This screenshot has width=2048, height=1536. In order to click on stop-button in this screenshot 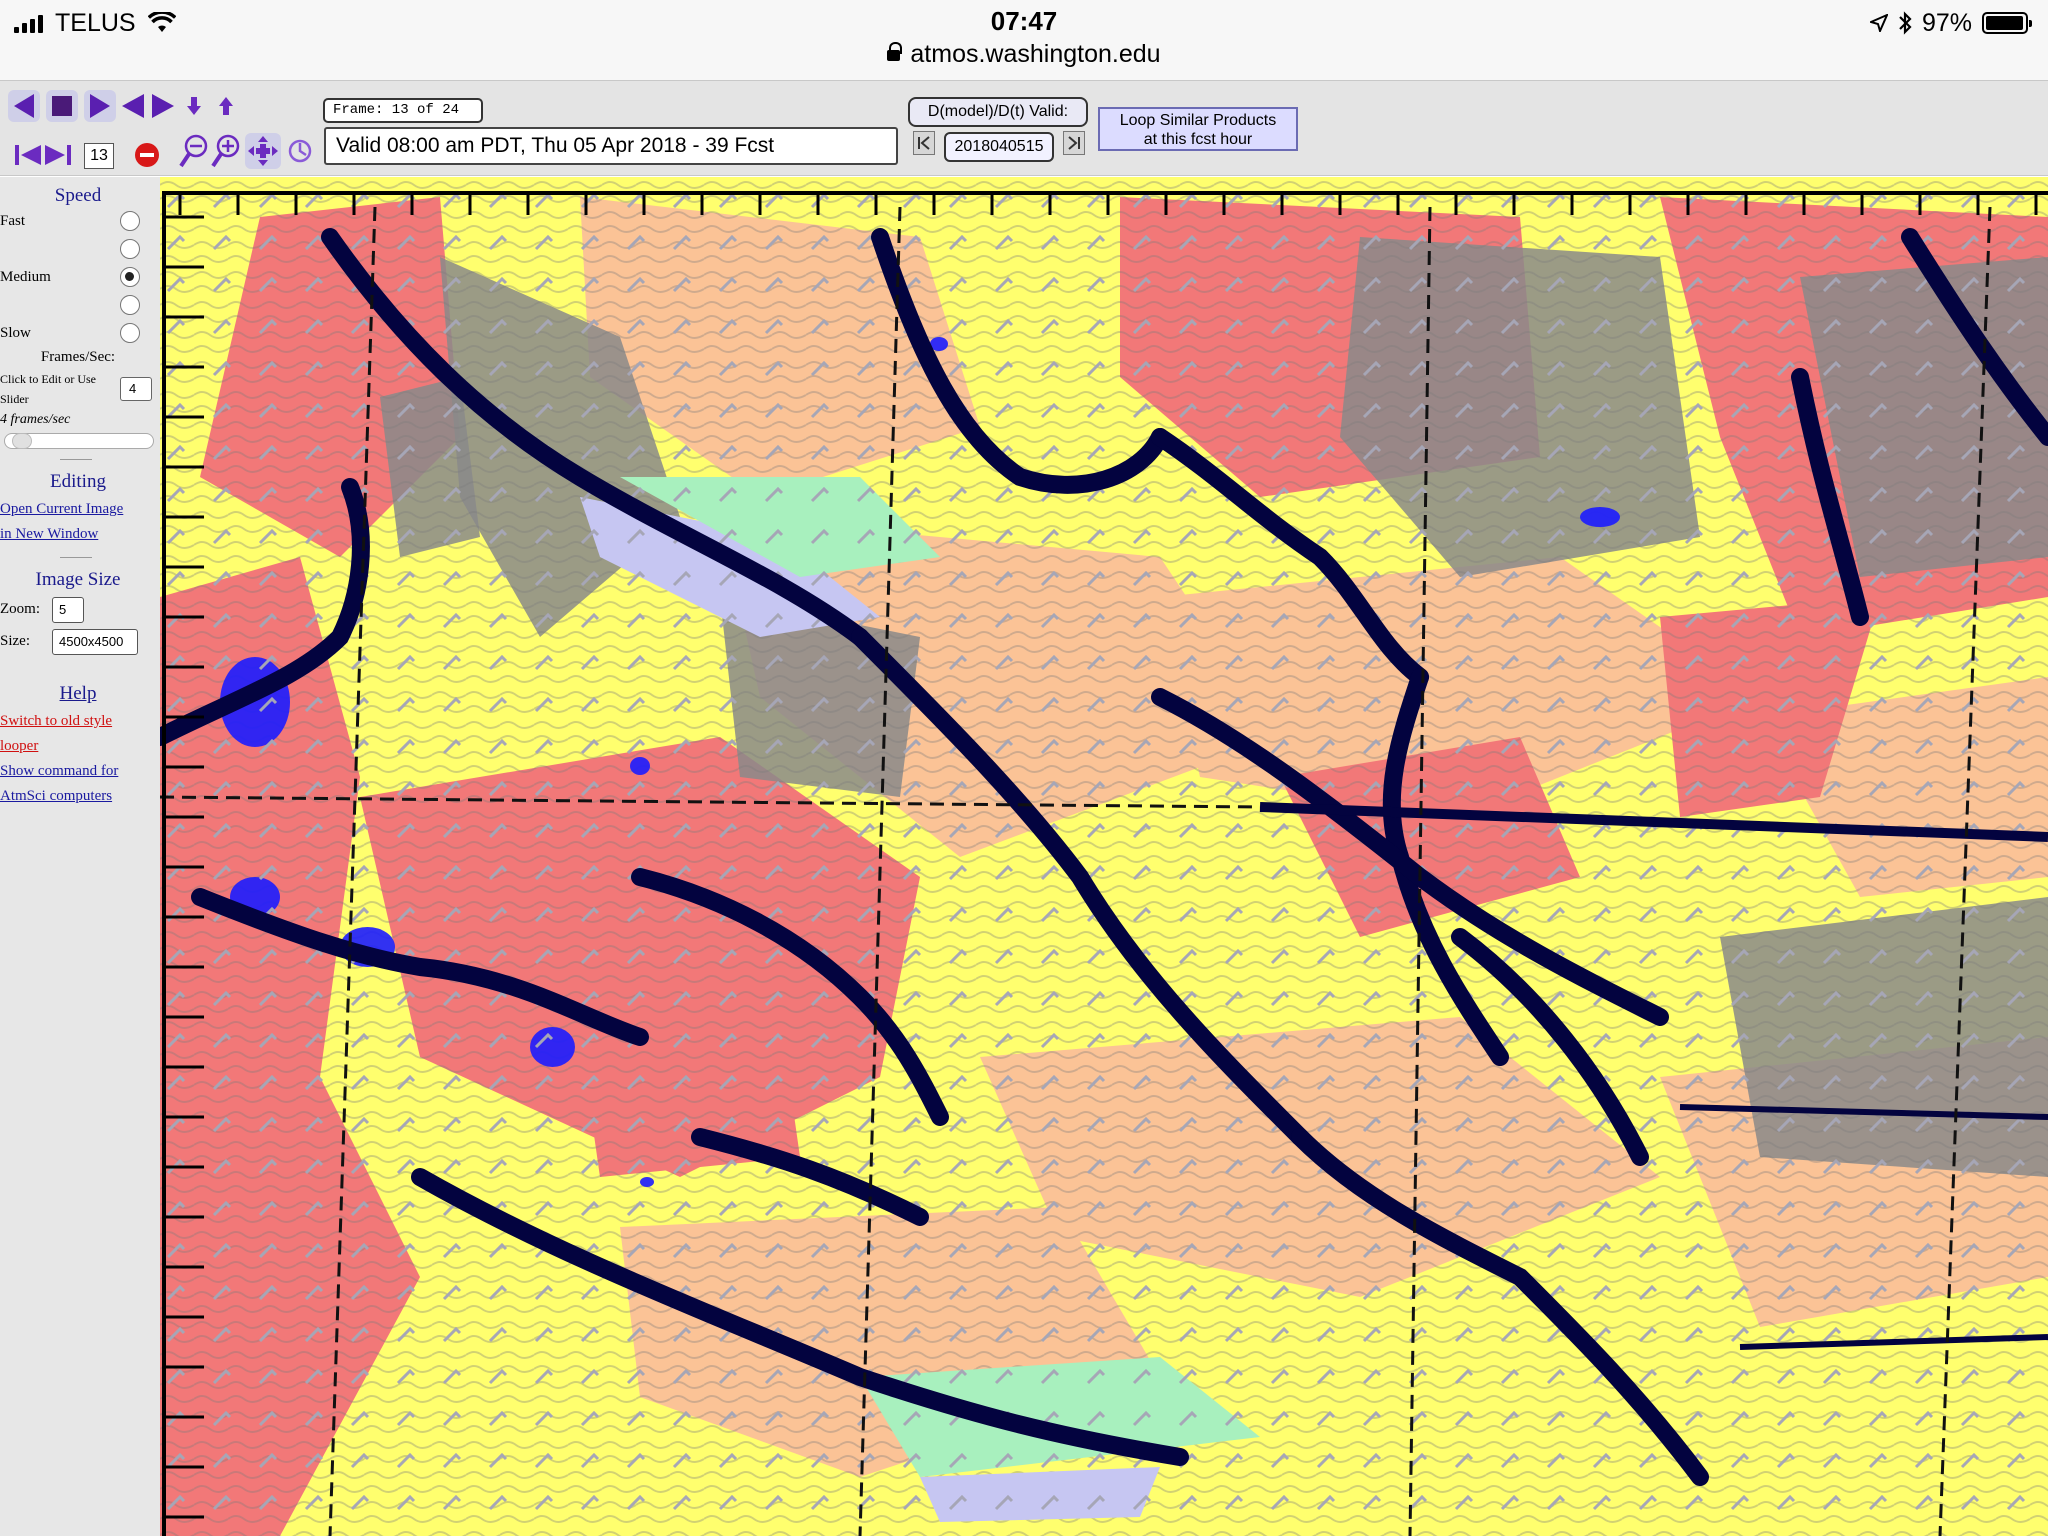, I will do `click(62, 106)`.